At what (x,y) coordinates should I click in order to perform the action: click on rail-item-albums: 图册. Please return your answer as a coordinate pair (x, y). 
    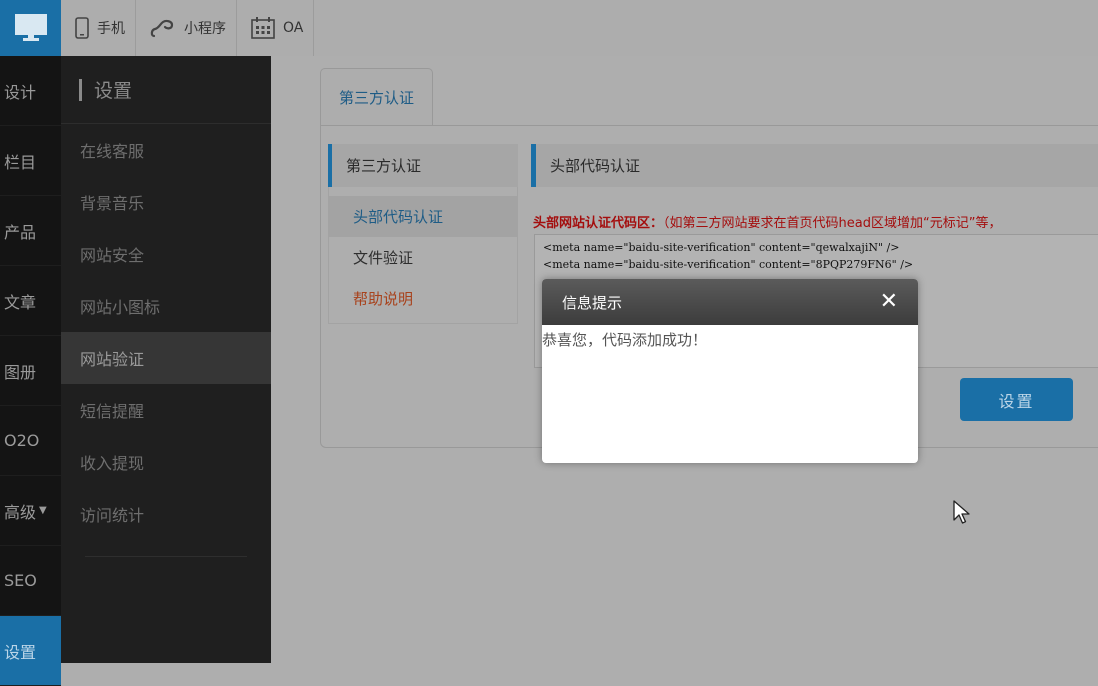
    Looking at the image, I should click on (30, 371).